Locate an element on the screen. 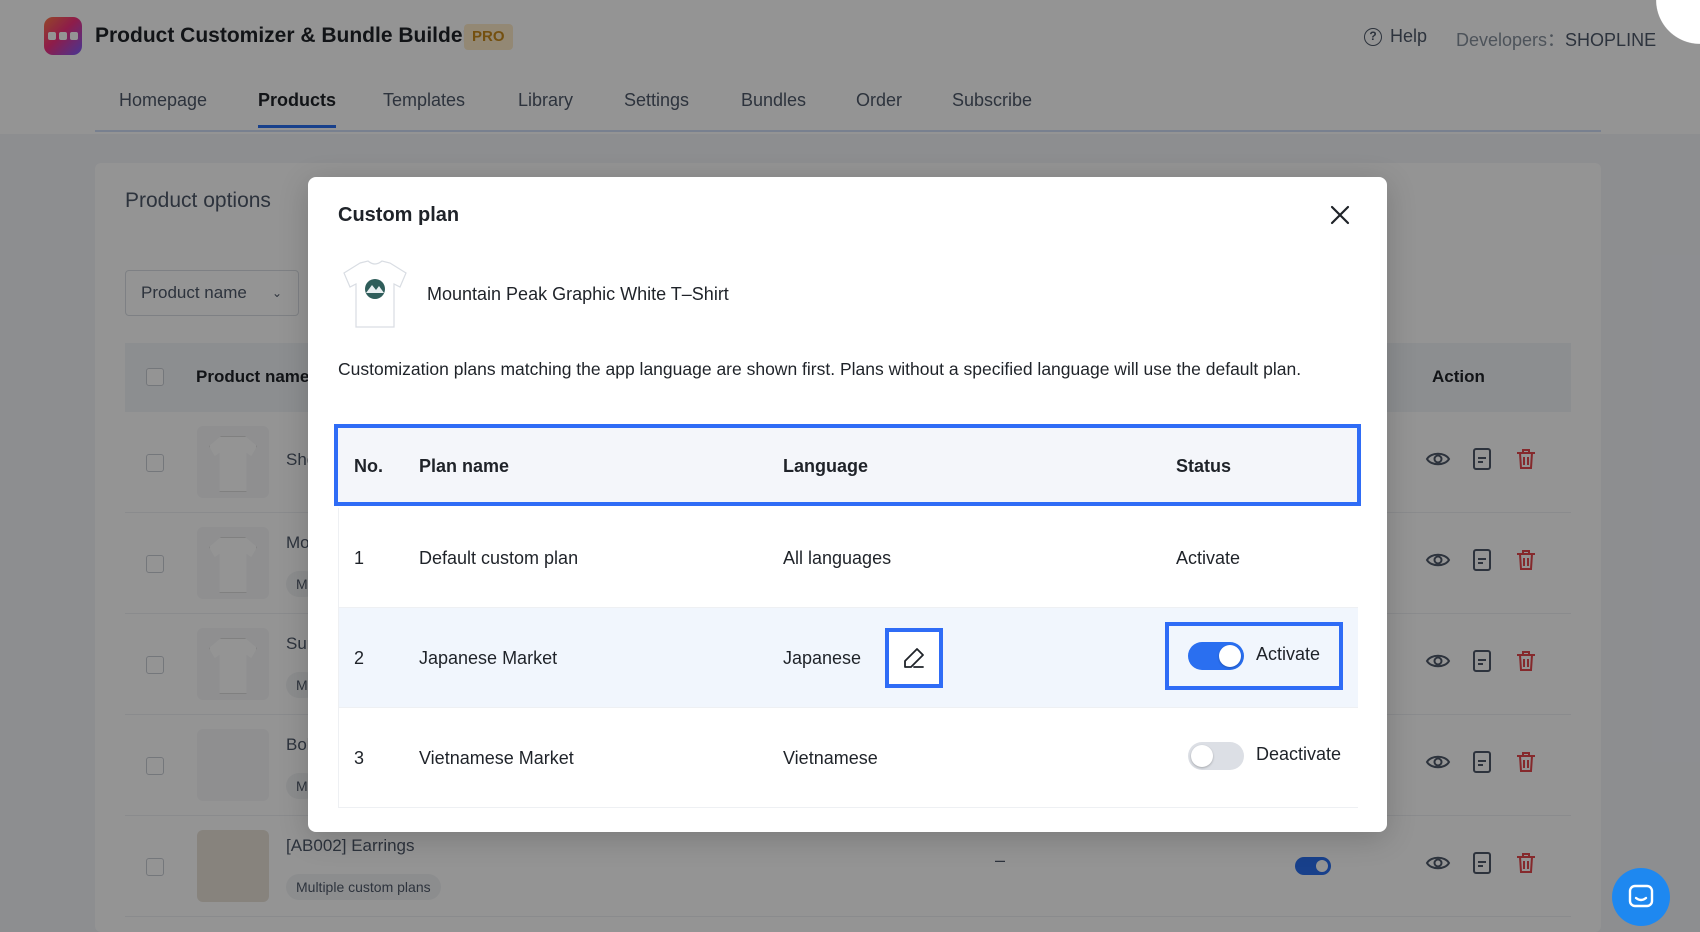 The height and width of the screenshot is (932, 1700). plan-language: Japanese is located at coordinates (822, 658).